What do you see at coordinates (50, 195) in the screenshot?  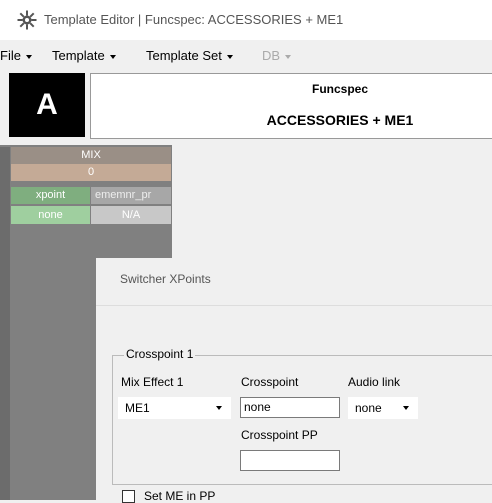 I see `row-label-xpoint: xpoint` at bounding box center [50, 195].